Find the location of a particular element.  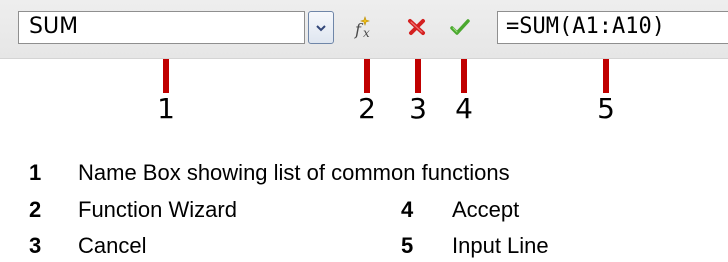

callout-number-1: 1 is located at coordinates (166, 108).